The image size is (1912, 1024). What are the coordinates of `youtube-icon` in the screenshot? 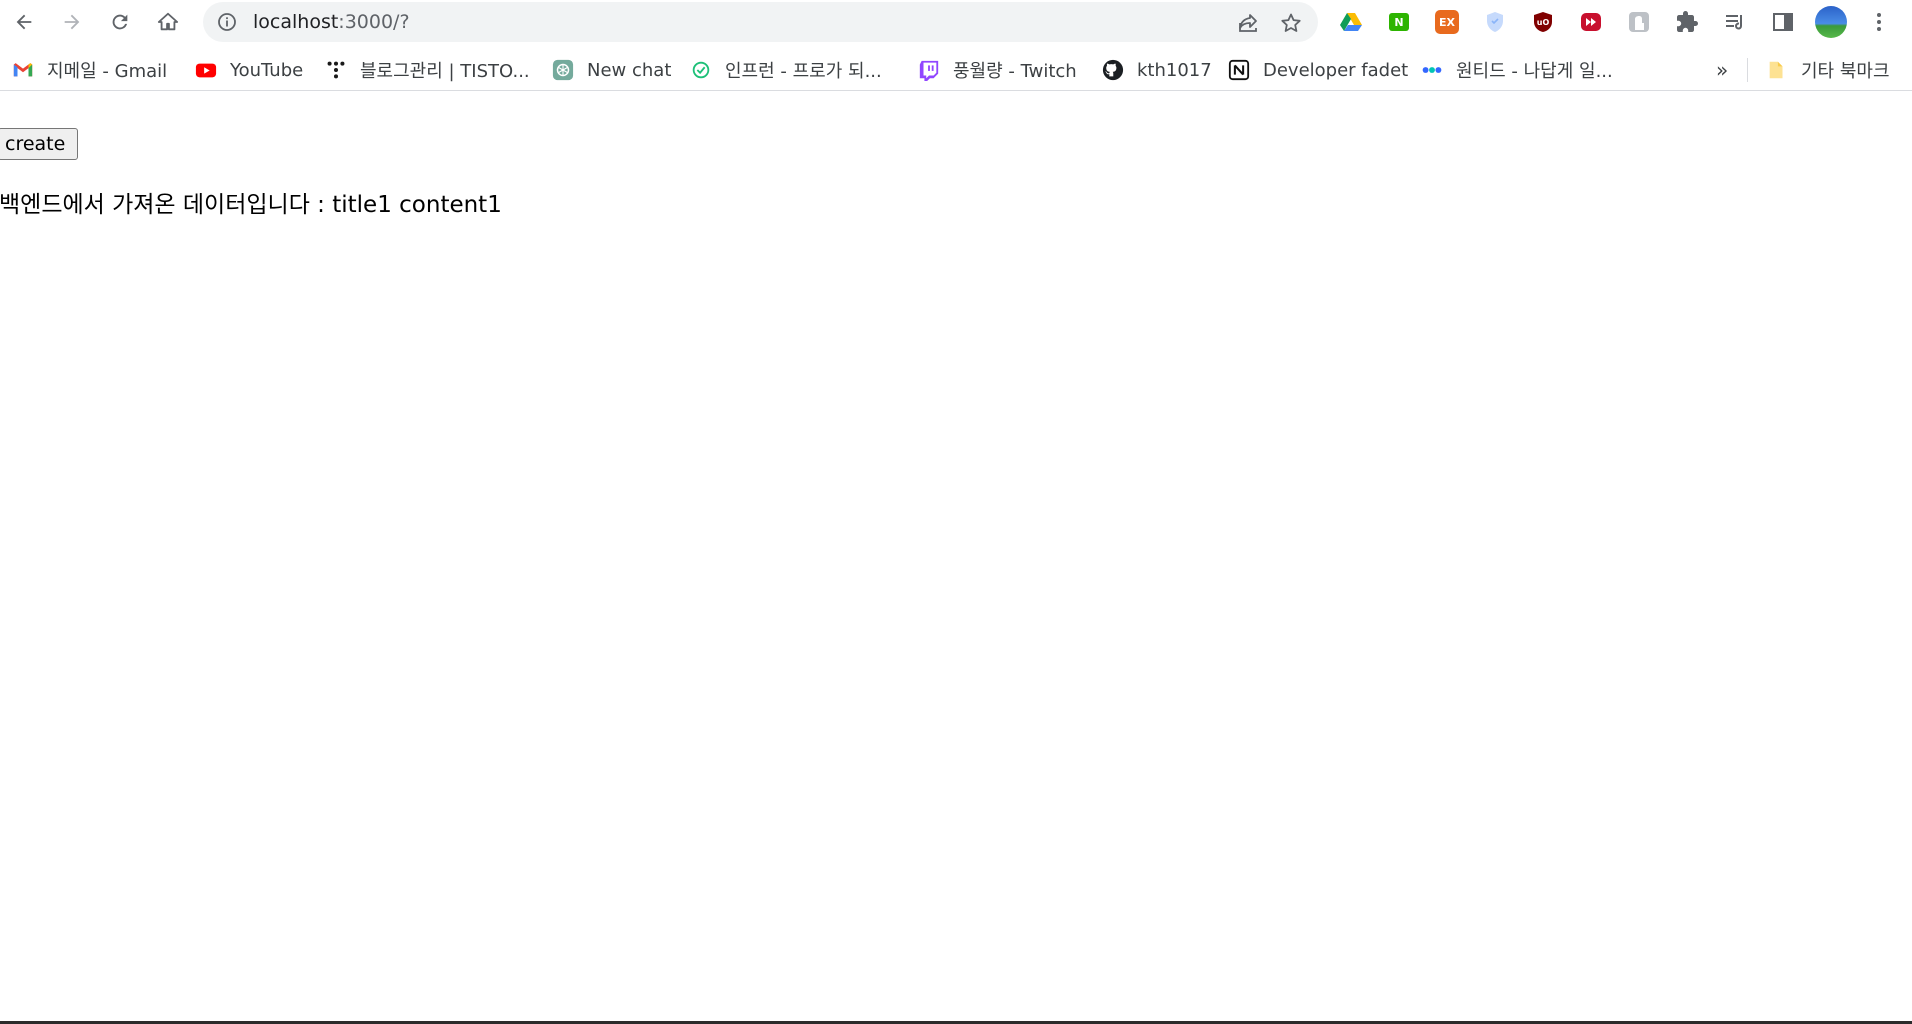 It's located at (206, 70).